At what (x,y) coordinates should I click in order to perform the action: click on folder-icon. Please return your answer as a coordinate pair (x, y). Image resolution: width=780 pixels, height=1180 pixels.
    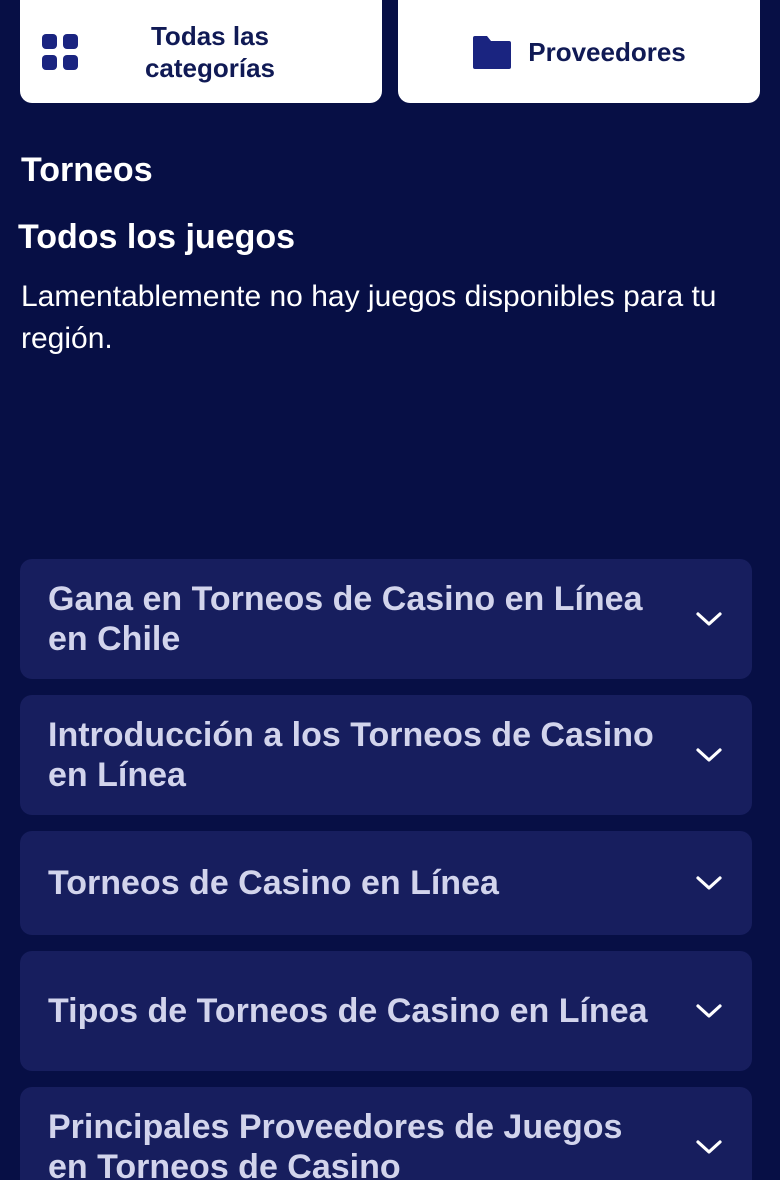
    Looking at the image, I should click on (492, 52).